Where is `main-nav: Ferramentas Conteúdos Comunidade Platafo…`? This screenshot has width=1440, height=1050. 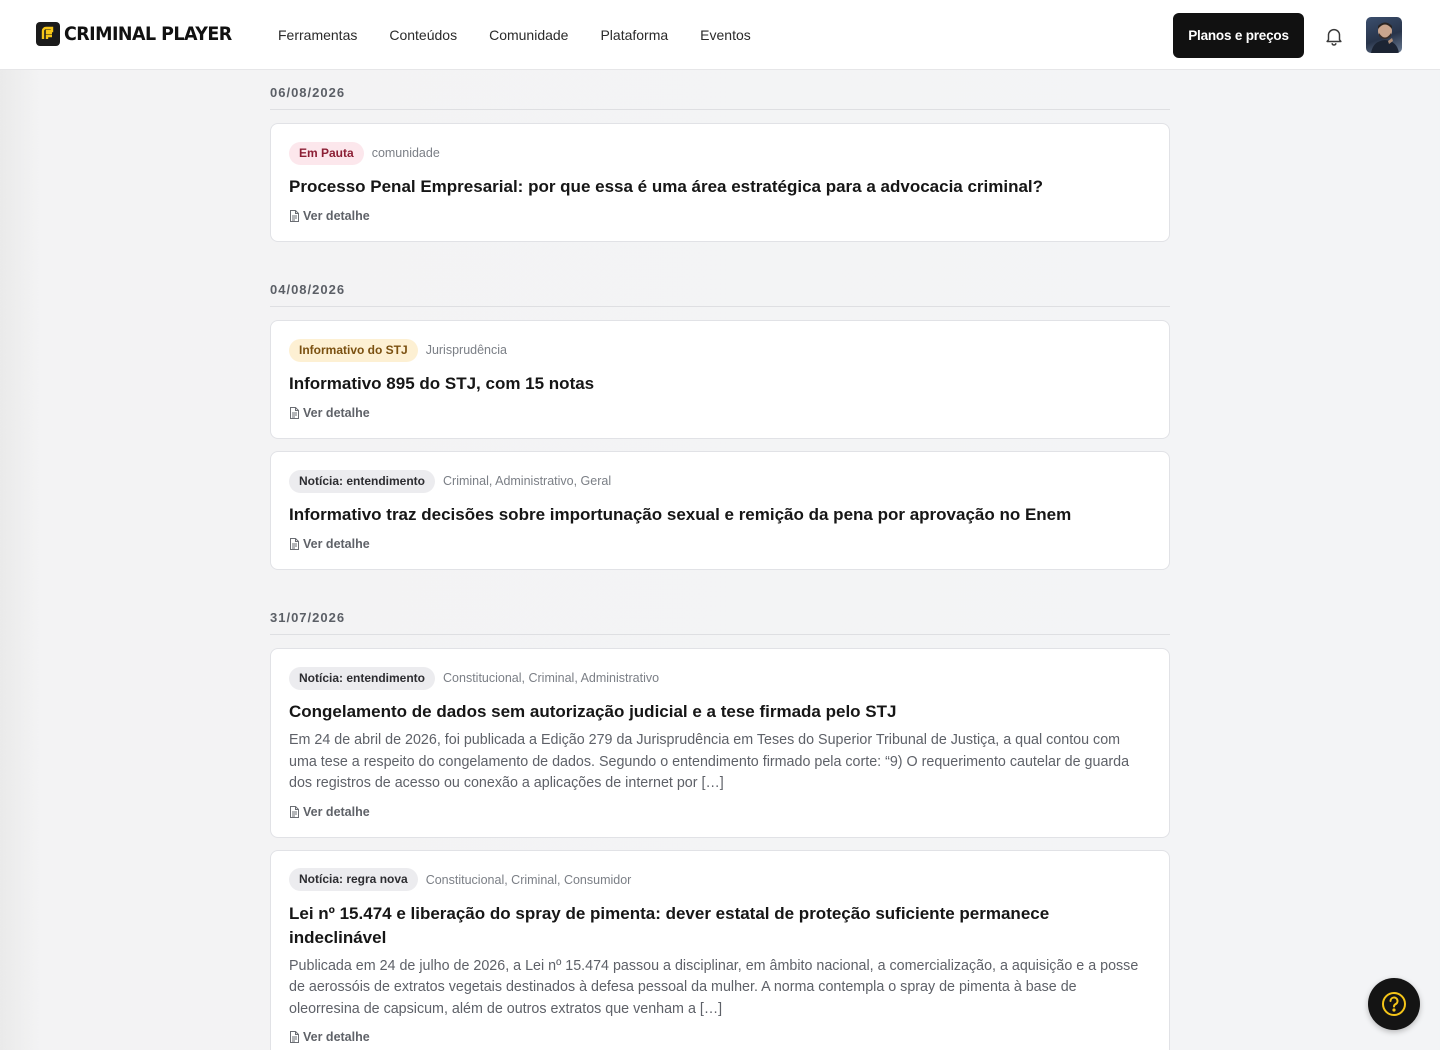
main-nav: Ferramentas Conteúdos Comunidade Platafo… is located at coordinates (514, 35).